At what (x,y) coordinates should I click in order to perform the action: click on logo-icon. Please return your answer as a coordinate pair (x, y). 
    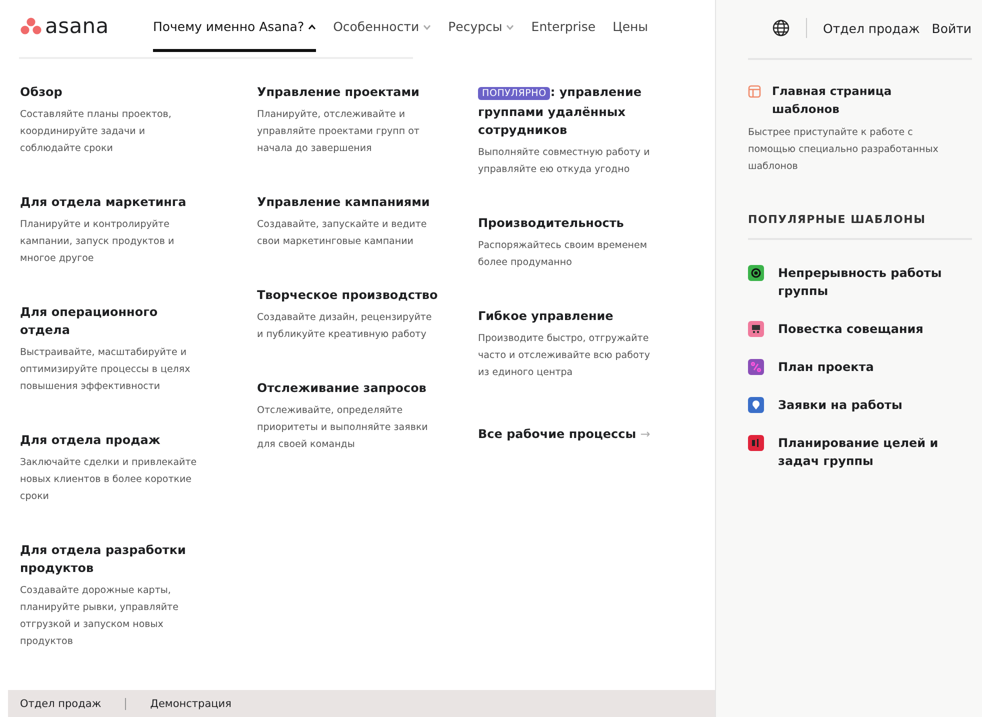
    Looking at the image, I should click on (31, 26).